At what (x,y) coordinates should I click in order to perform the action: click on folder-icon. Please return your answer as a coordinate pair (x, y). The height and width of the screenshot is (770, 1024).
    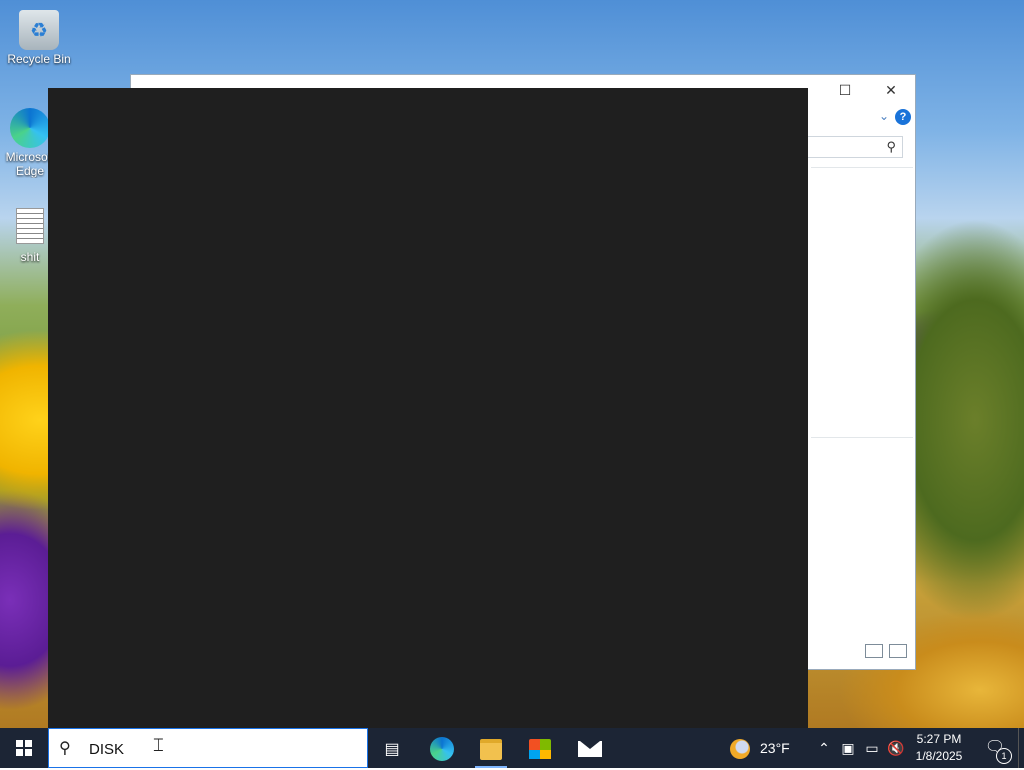
    Looking at the image, I should click on (491, 749).